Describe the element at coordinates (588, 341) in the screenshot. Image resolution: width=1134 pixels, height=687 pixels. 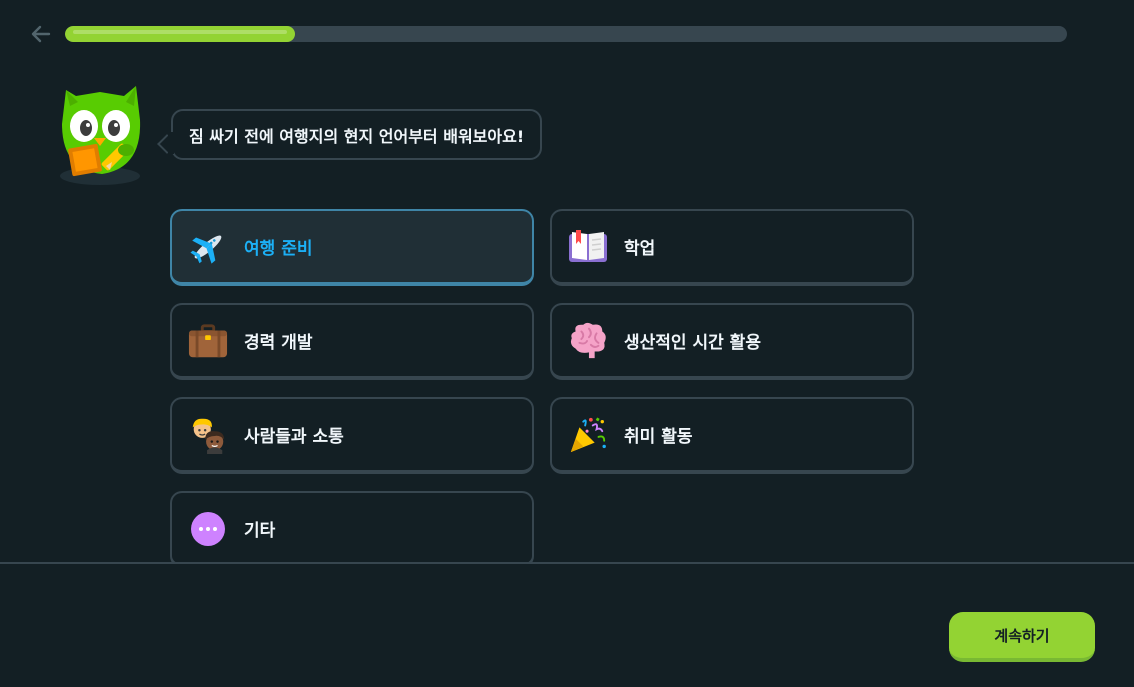
I see `brain-icon` at that location.